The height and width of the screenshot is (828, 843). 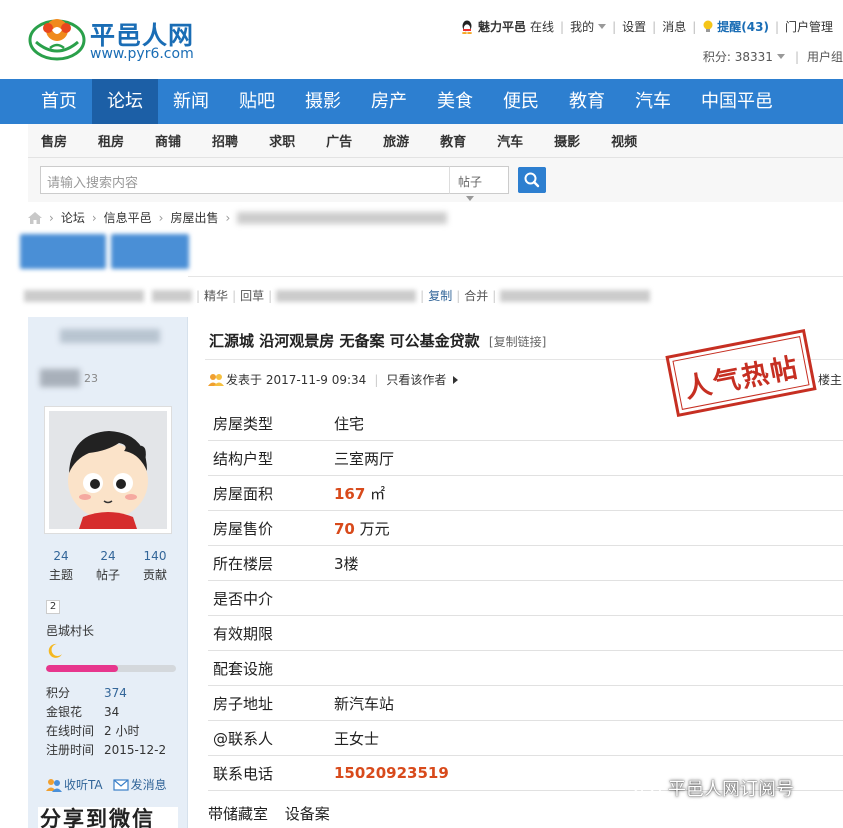 I want to click on nav-item: 美食, so click(x=455, y=101).